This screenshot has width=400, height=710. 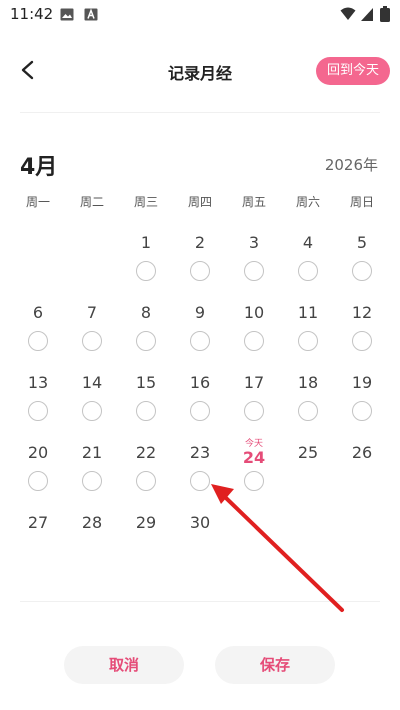 What do you see at coordinates (146, 382) in the screenshot?
I see `day-number: 15` at bounding box center [146, 382].